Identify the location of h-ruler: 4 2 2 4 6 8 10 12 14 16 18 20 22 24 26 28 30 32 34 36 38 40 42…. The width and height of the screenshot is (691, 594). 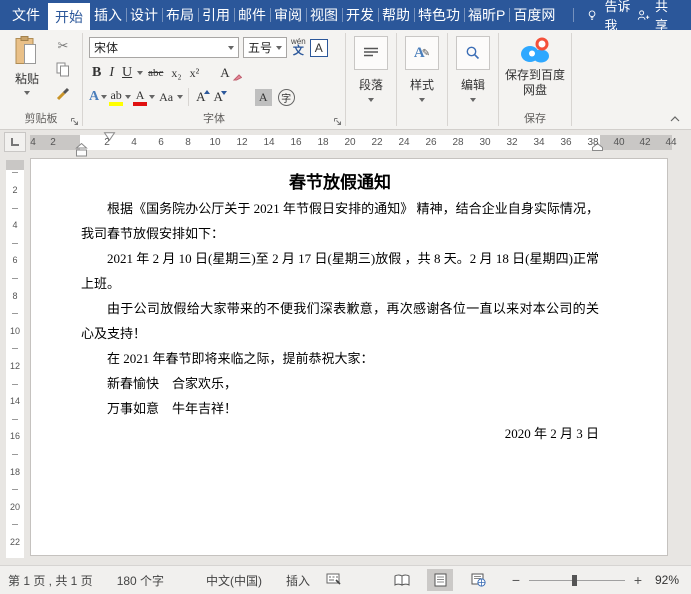
(353, 144).